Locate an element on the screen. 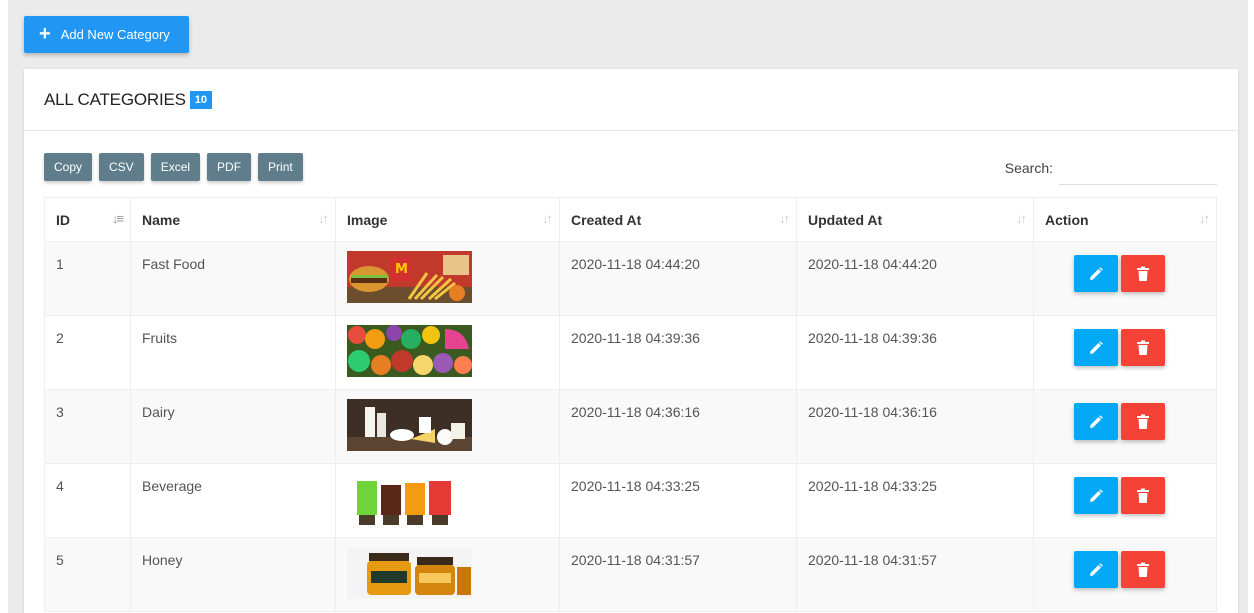 The height and width of the screenshot is (613, 1254). add-category-button: + Add New Category is located at coordinates (106, 34).